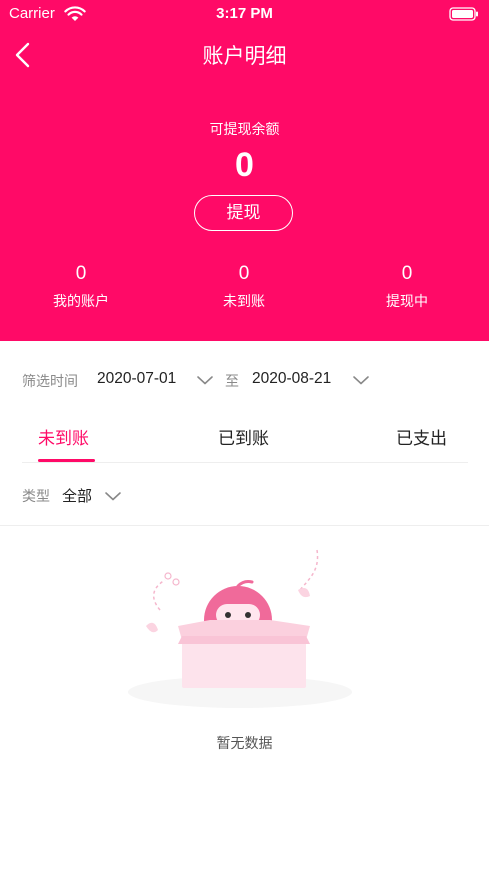 The image size is (489, 875). Describe the element at coordinates (77, 495) in the screenshot. I see `type-dropdown: 全部` at that location.